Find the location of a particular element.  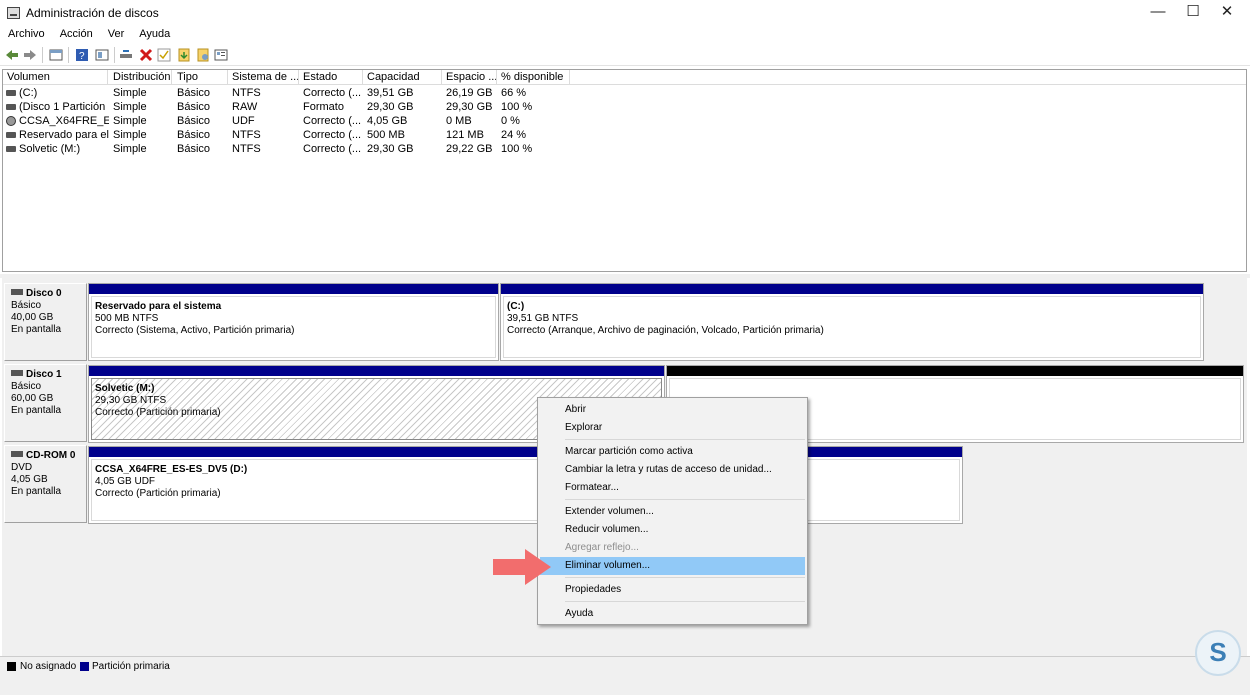

menu-item-propiedades: Propiedades is located at coordinates (672, 590).